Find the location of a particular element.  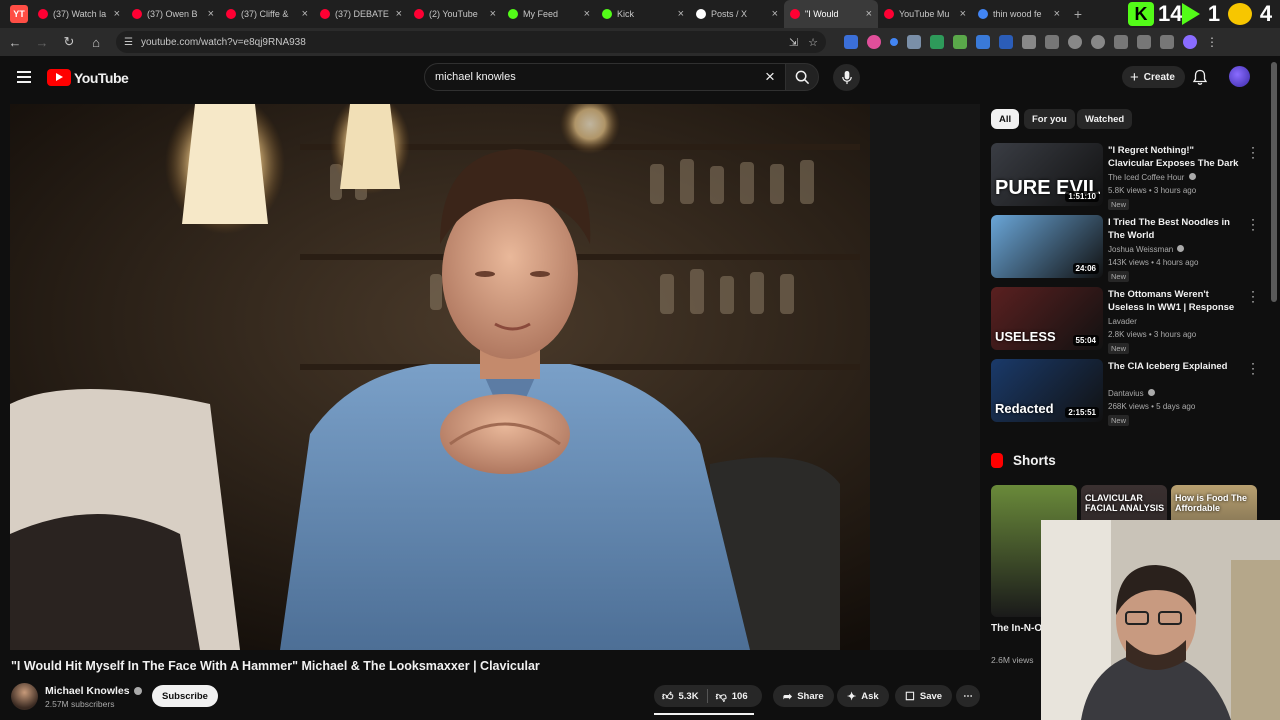

history-icon is located at coordinates (1075, 42).